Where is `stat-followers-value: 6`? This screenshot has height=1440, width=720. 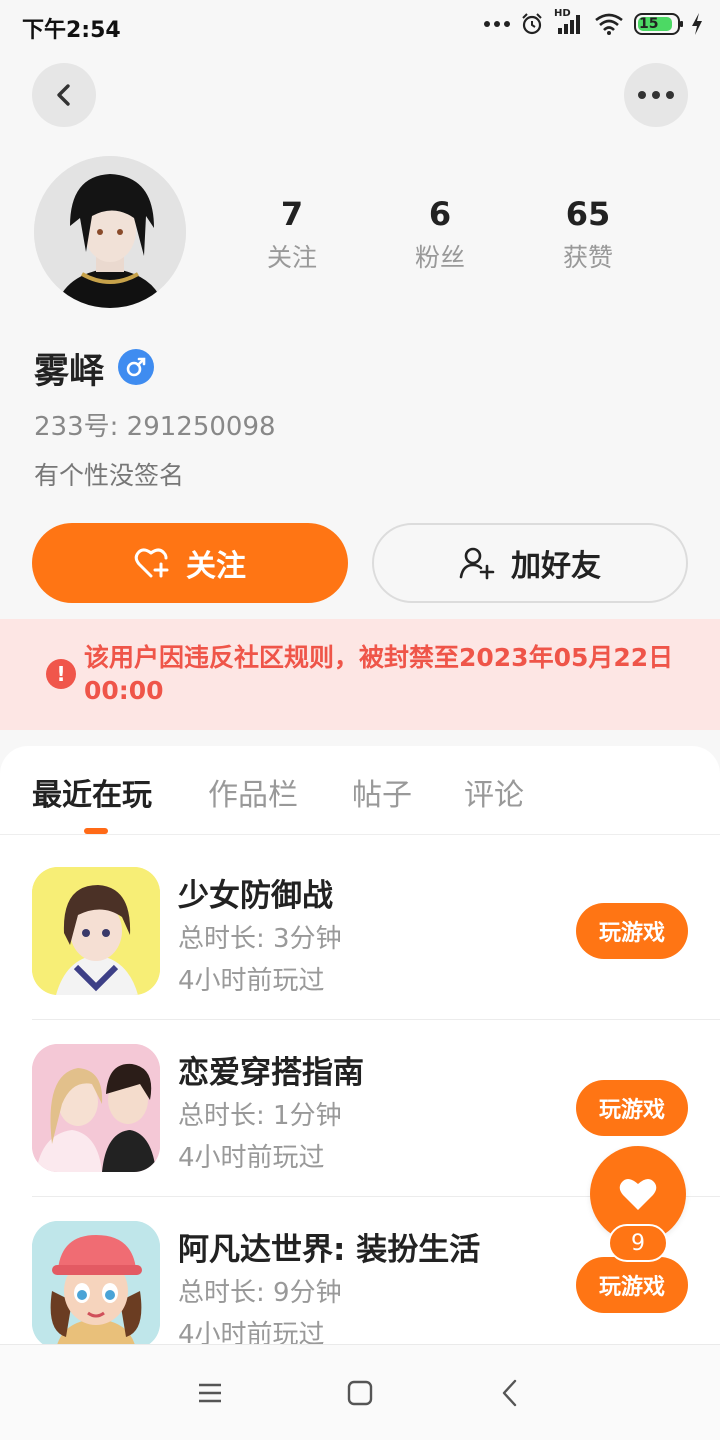
stat-followers-value: 6 is located at coordinates (440, 214).